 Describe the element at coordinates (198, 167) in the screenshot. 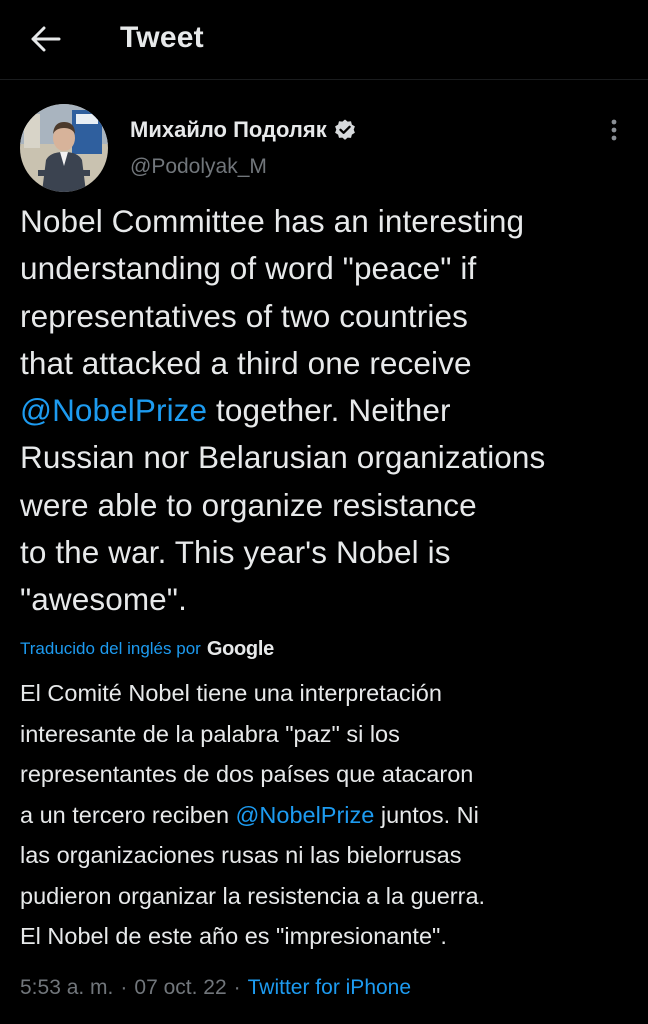

I see `author-handle: @Podolyak_M` at that location.